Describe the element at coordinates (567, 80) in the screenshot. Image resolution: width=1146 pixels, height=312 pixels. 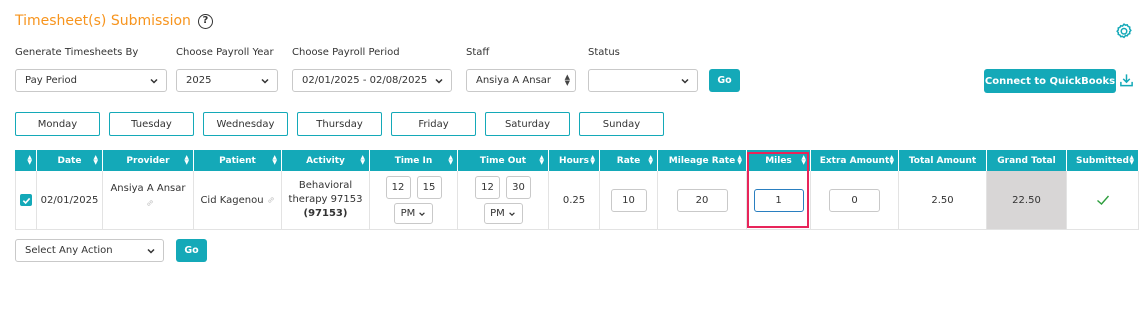
I see `up-down-arrows-icon: ▲ ▼` at that location.